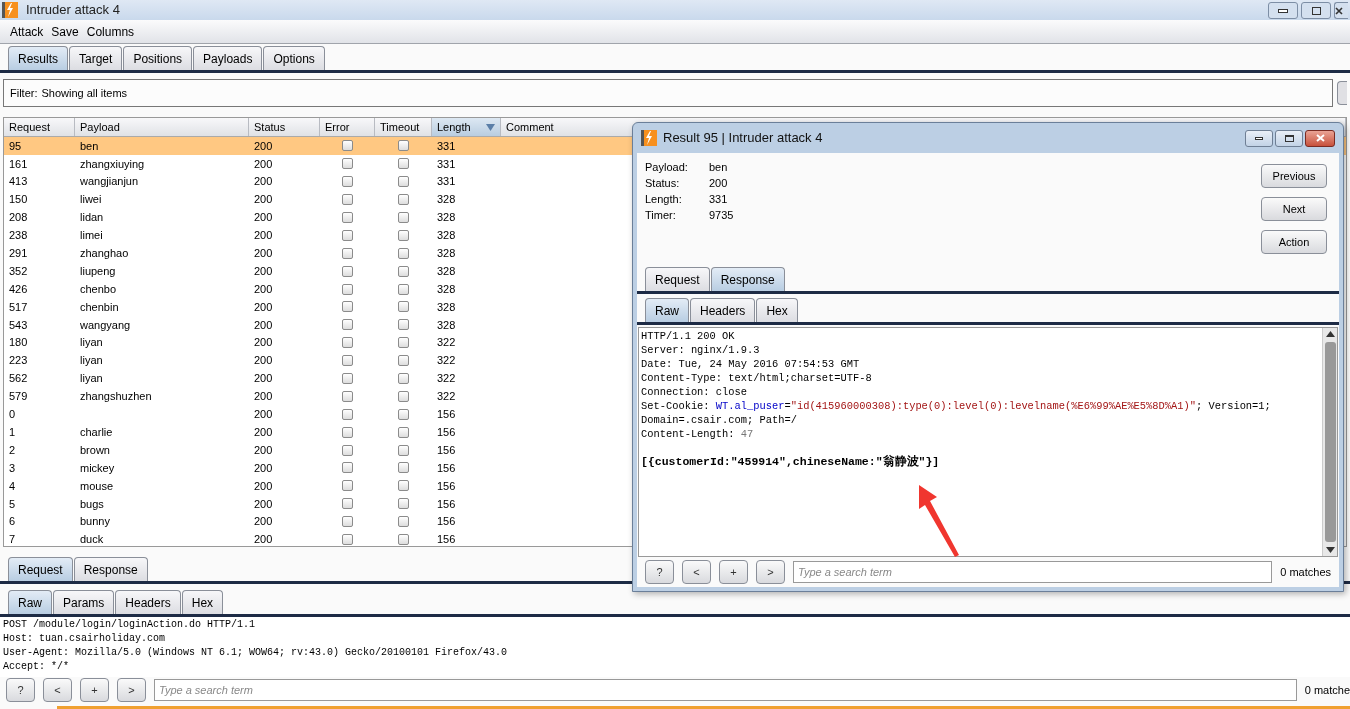  What do you see at coordinates (664, 199) in the screenshot?
I see `field-label: Length:` at bounding box center [664, 199].